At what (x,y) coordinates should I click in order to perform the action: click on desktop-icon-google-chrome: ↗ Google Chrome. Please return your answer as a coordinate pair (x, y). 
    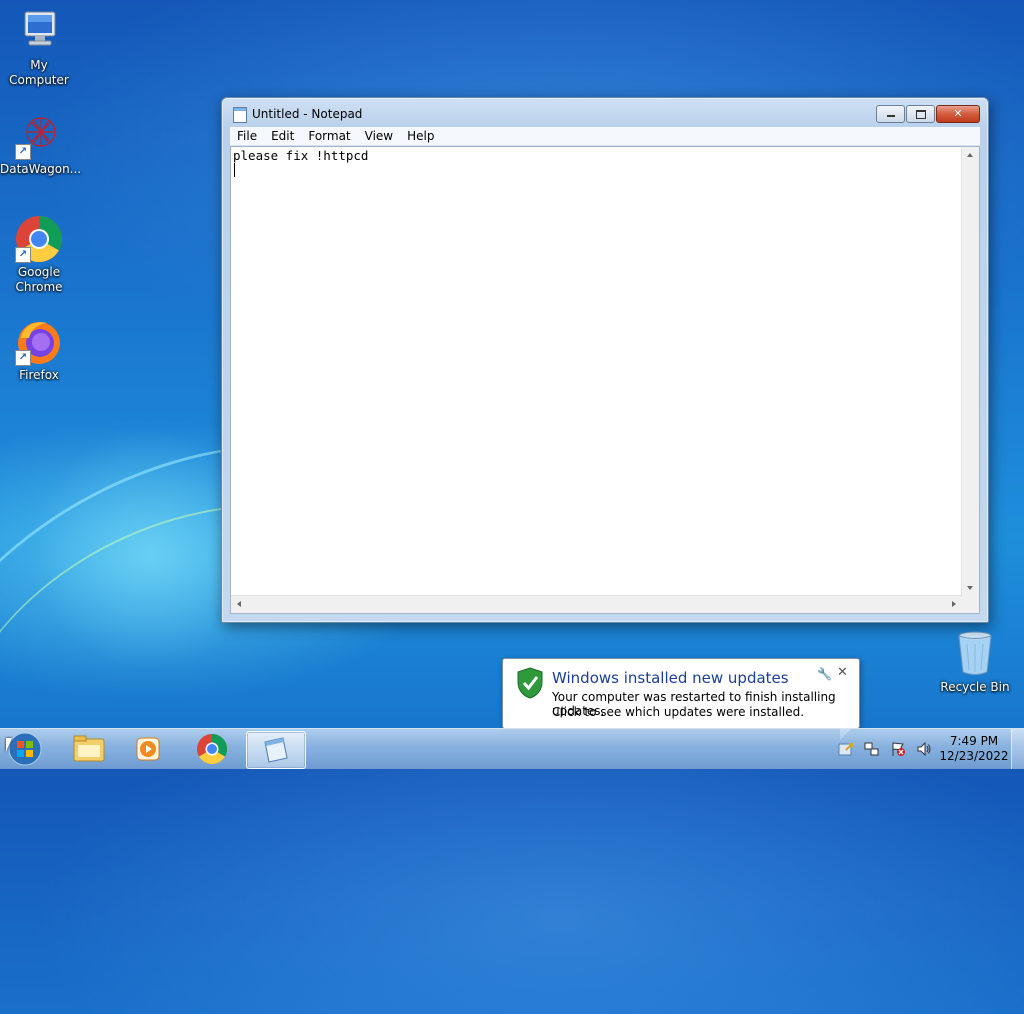
    Looking at the image, I should click on (39, 255).